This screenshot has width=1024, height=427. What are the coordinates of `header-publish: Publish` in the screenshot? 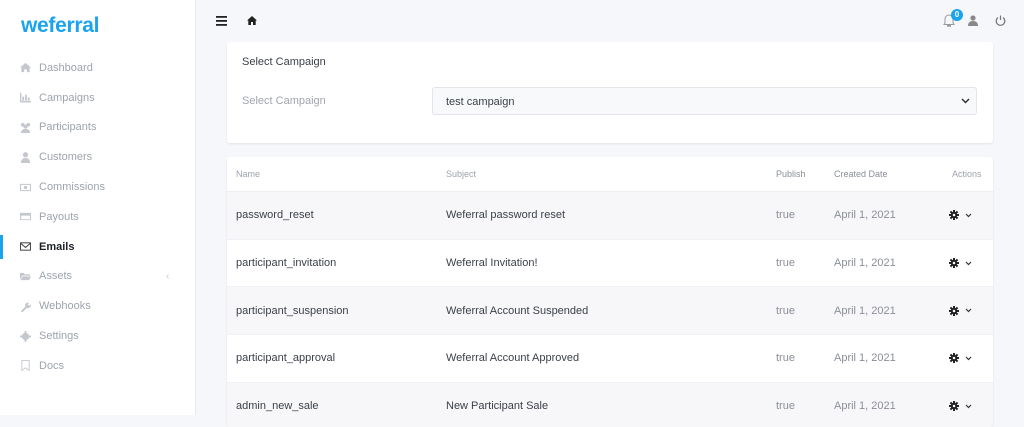 It's located at (791, 174).